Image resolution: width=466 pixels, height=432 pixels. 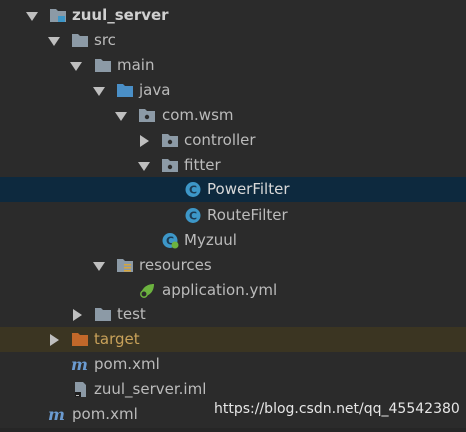 I want to click on tree-item-routefilter: C RouteFilter, so click(x=233, y=215).